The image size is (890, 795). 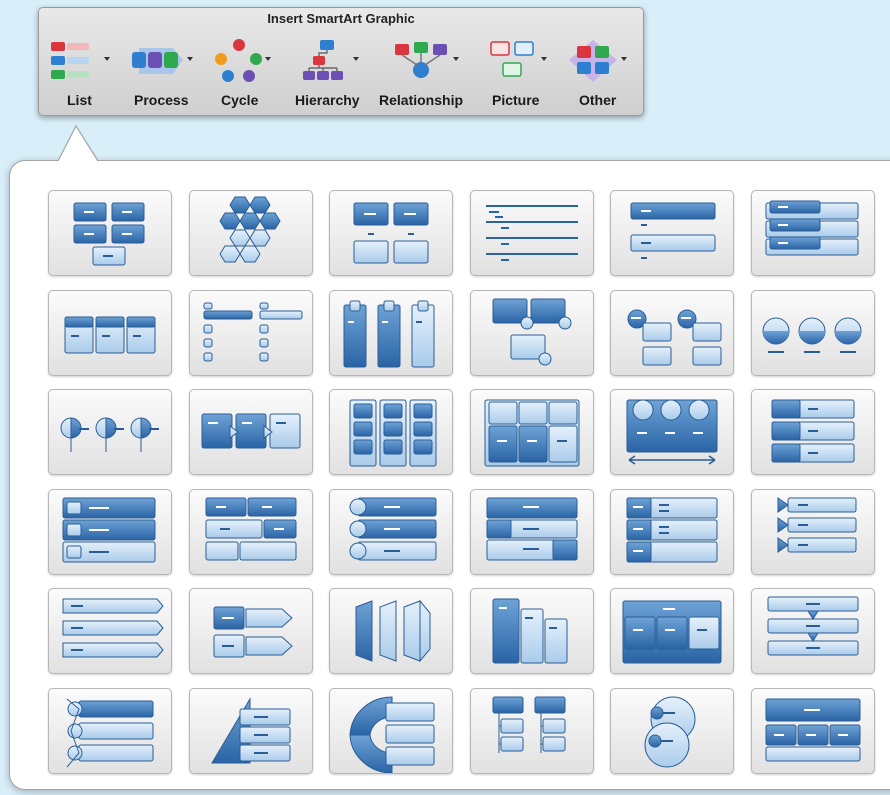 I want to click on cycle-label: Cycle, so click(x=240, y=100).